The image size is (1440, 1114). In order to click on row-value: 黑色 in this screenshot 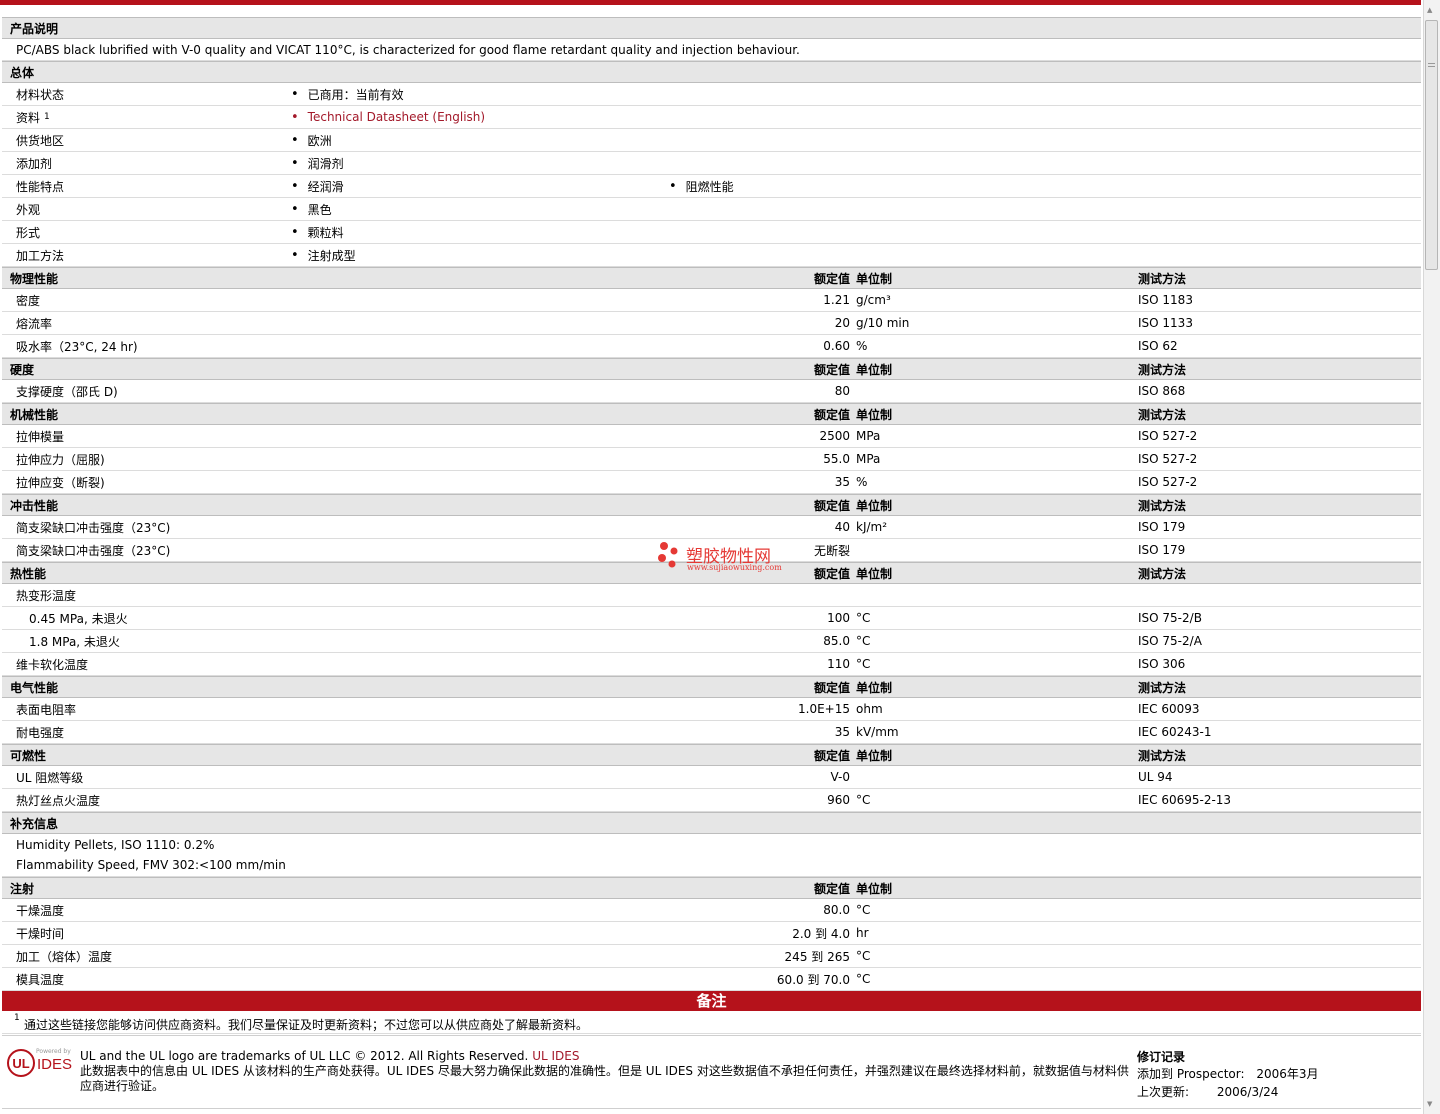, I will do `click(311, 209)`.